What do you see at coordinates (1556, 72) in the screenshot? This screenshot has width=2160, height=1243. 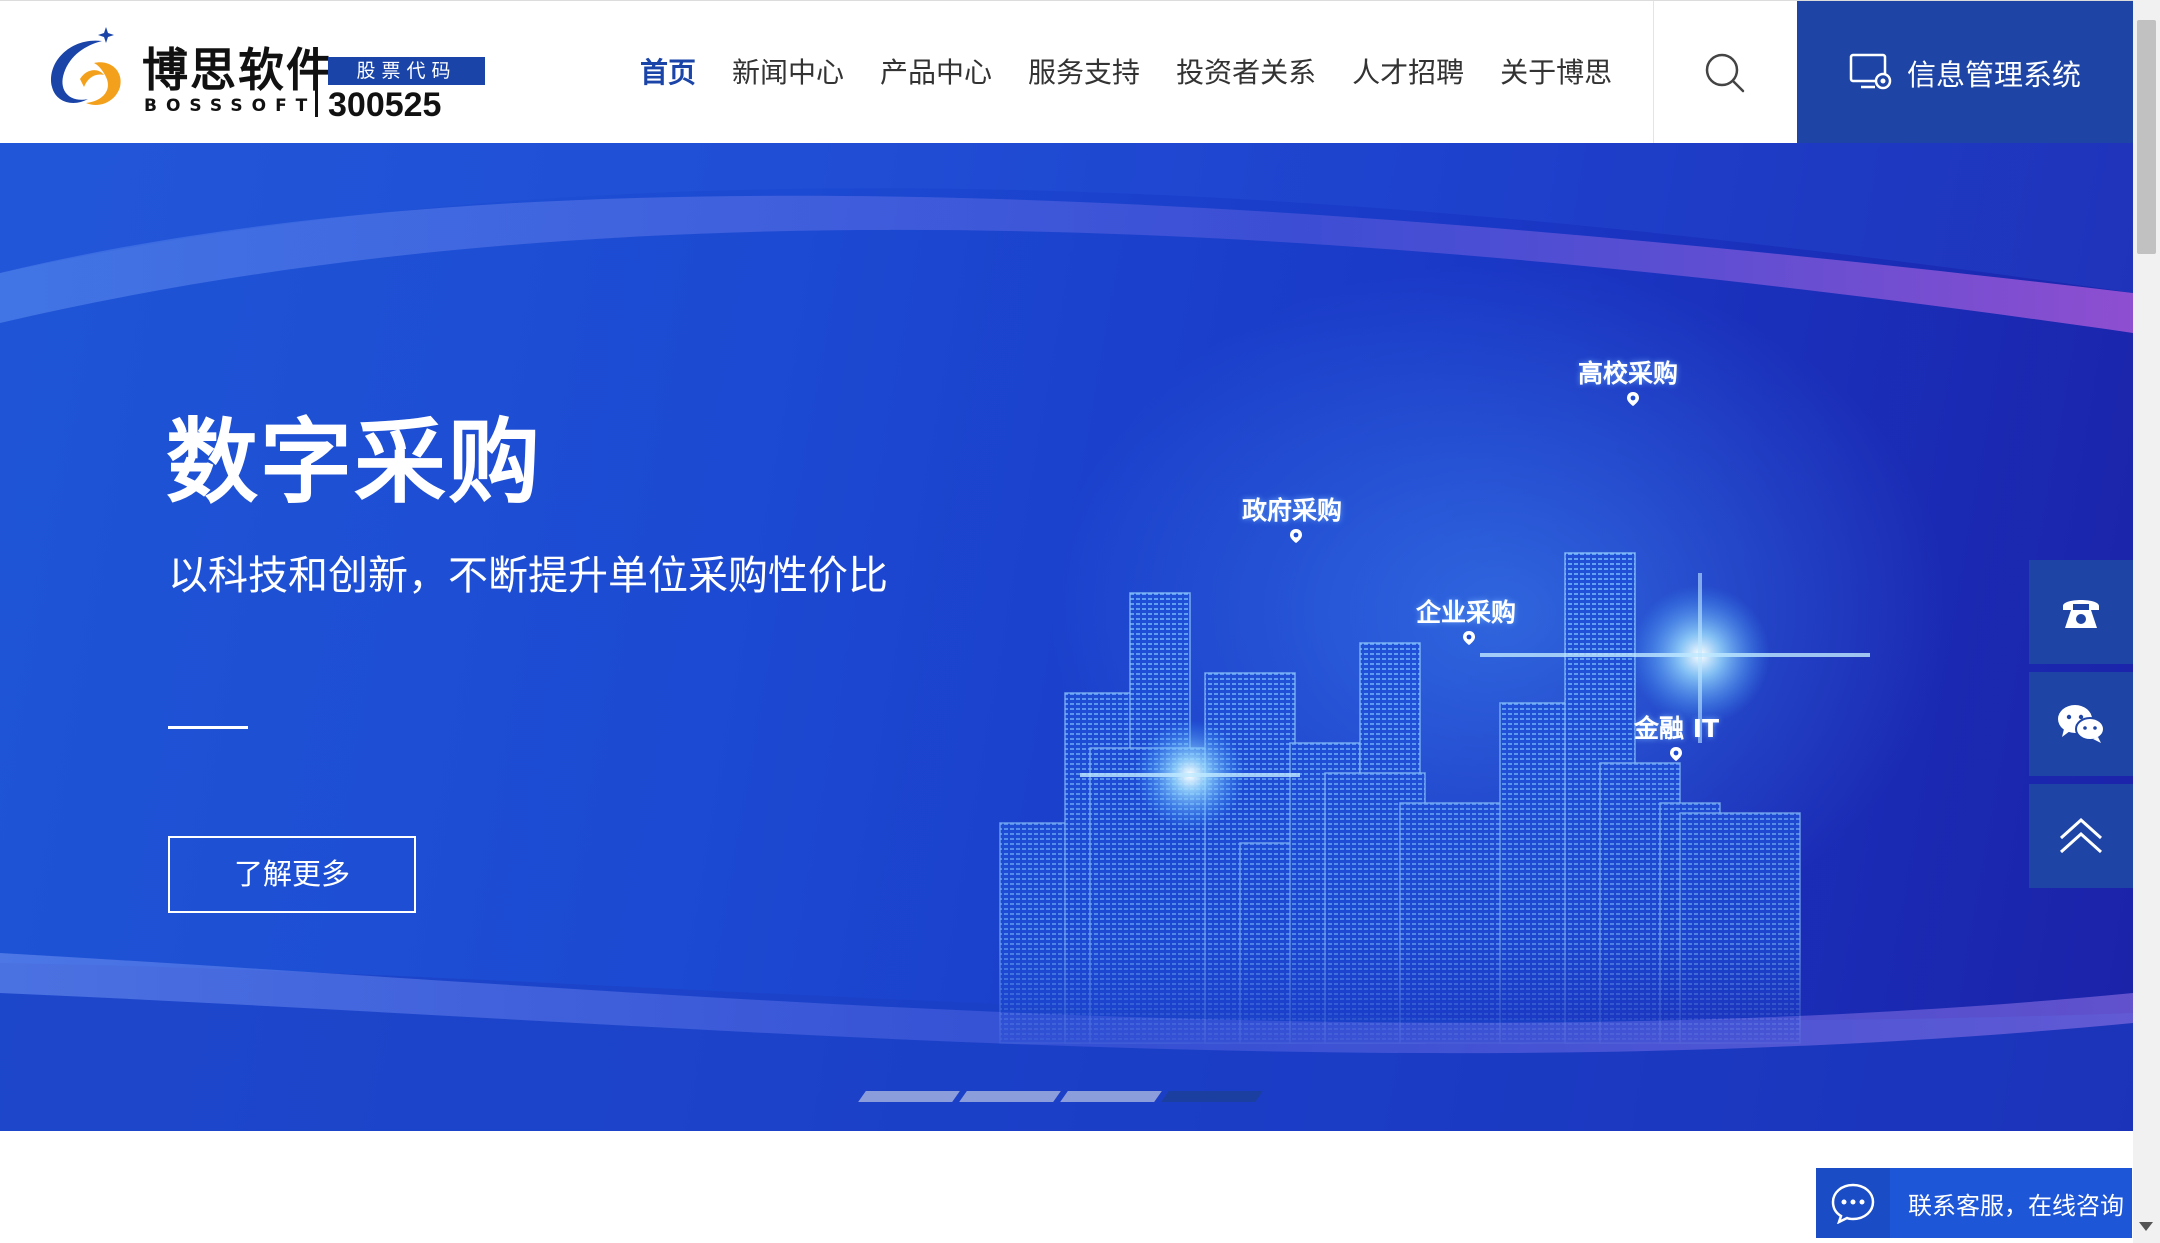 I see `nav-item-about: 关于博思` at bounding box center [1556, 72].